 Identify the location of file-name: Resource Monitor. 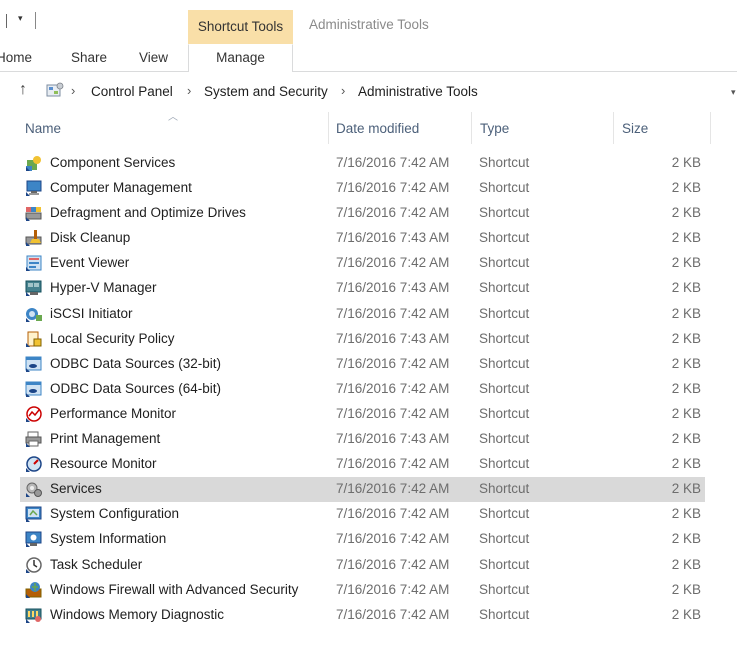
(103, 464).